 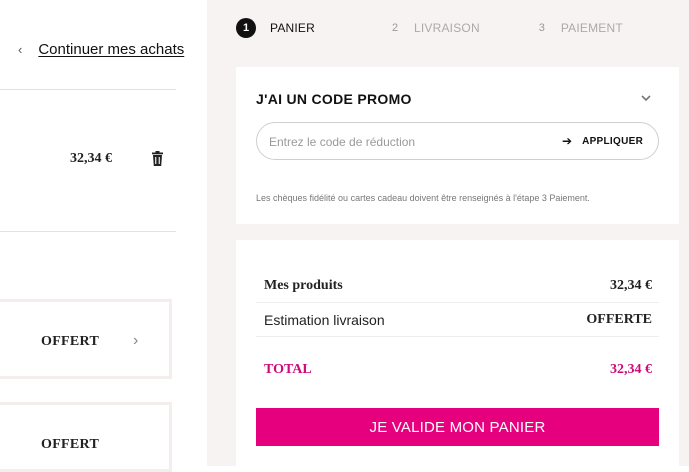 I want to click on chevron-down-icon, so click(x=646, y=98).